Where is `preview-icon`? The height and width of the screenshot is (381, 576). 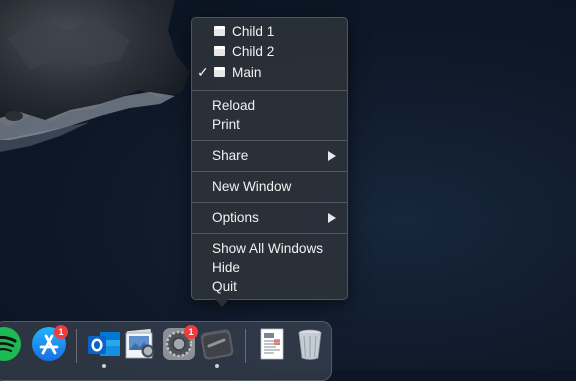
preview-icon is located at coordinates (141, 344).